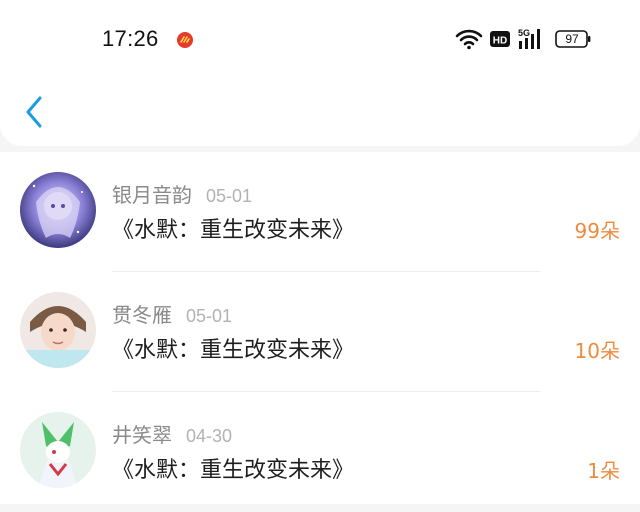 This screenshot has height=512, width=640. What do you see at coordinates (469, 39) in the screenshot?
I see `wifi-icon` at bounding box center [469, 39].